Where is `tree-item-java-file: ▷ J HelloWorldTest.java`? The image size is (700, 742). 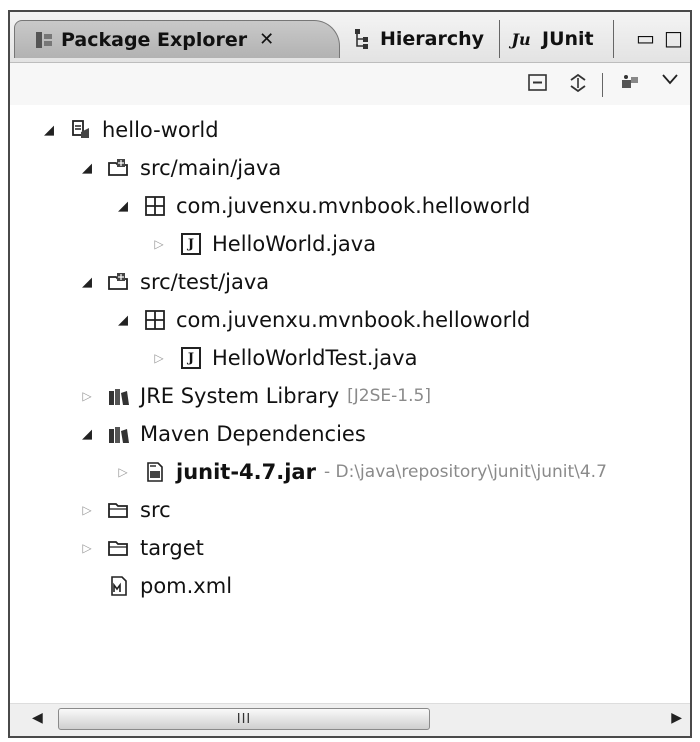
tree-item-java-file: ▷ J HelloWorldTest.java is located at coordinates (283, 358).